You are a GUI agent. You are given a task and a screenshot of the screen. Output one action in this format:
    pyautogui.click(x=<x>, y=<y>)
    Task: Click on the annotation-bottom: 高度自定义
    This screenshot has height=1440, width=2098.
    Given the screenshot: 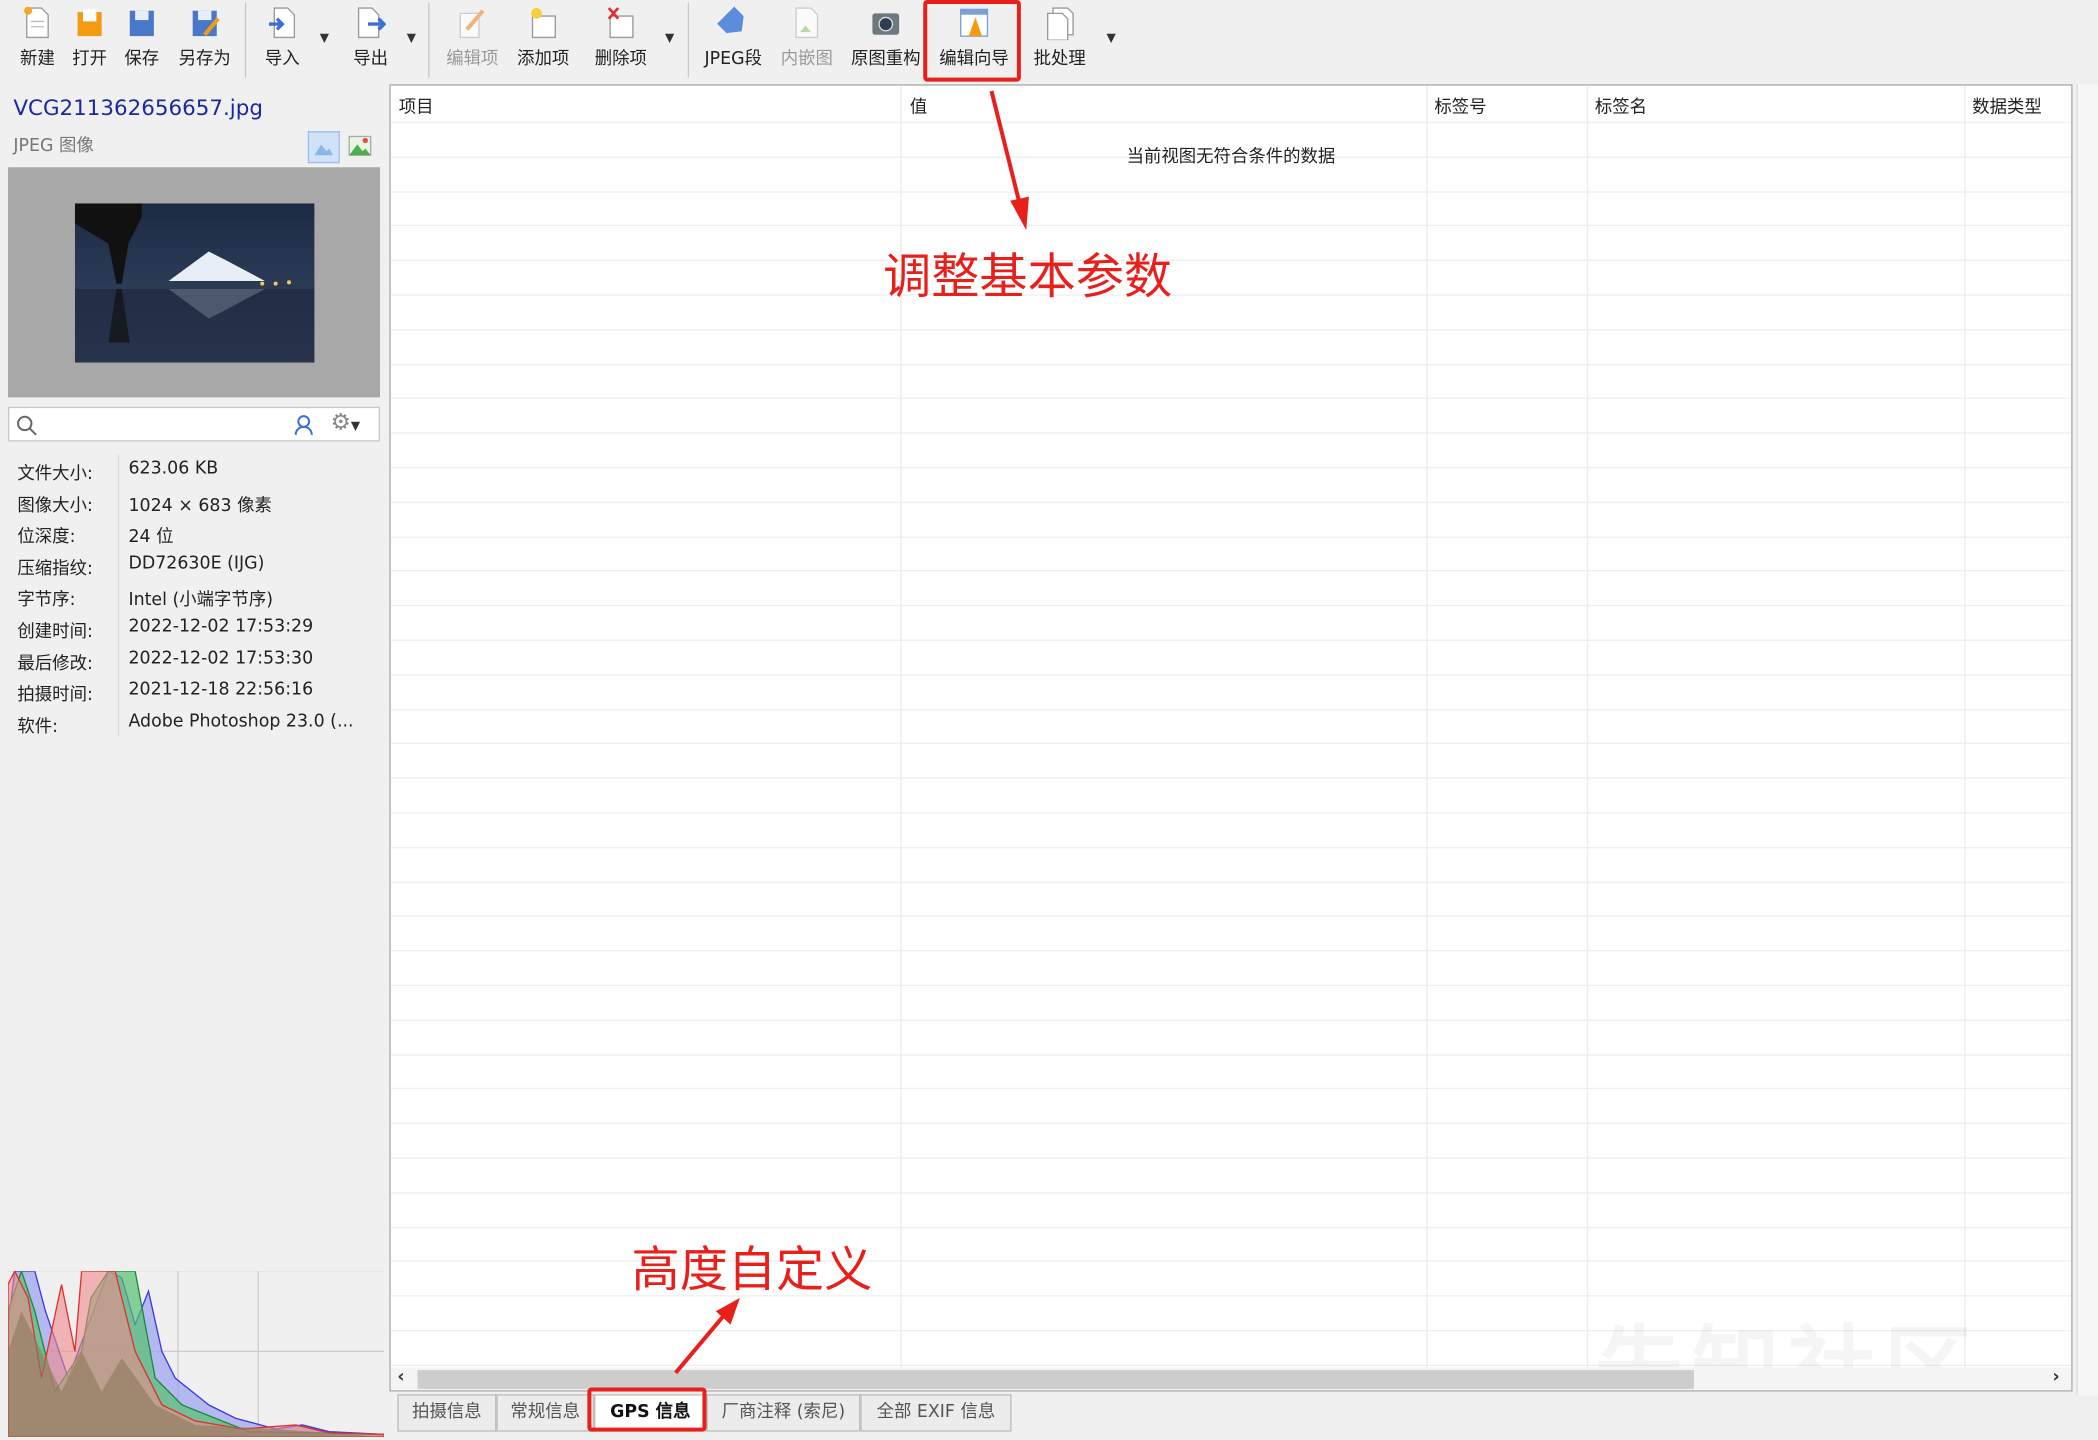 What is the action you would take?
    pyautogui.click(x=752, y=1270)
    